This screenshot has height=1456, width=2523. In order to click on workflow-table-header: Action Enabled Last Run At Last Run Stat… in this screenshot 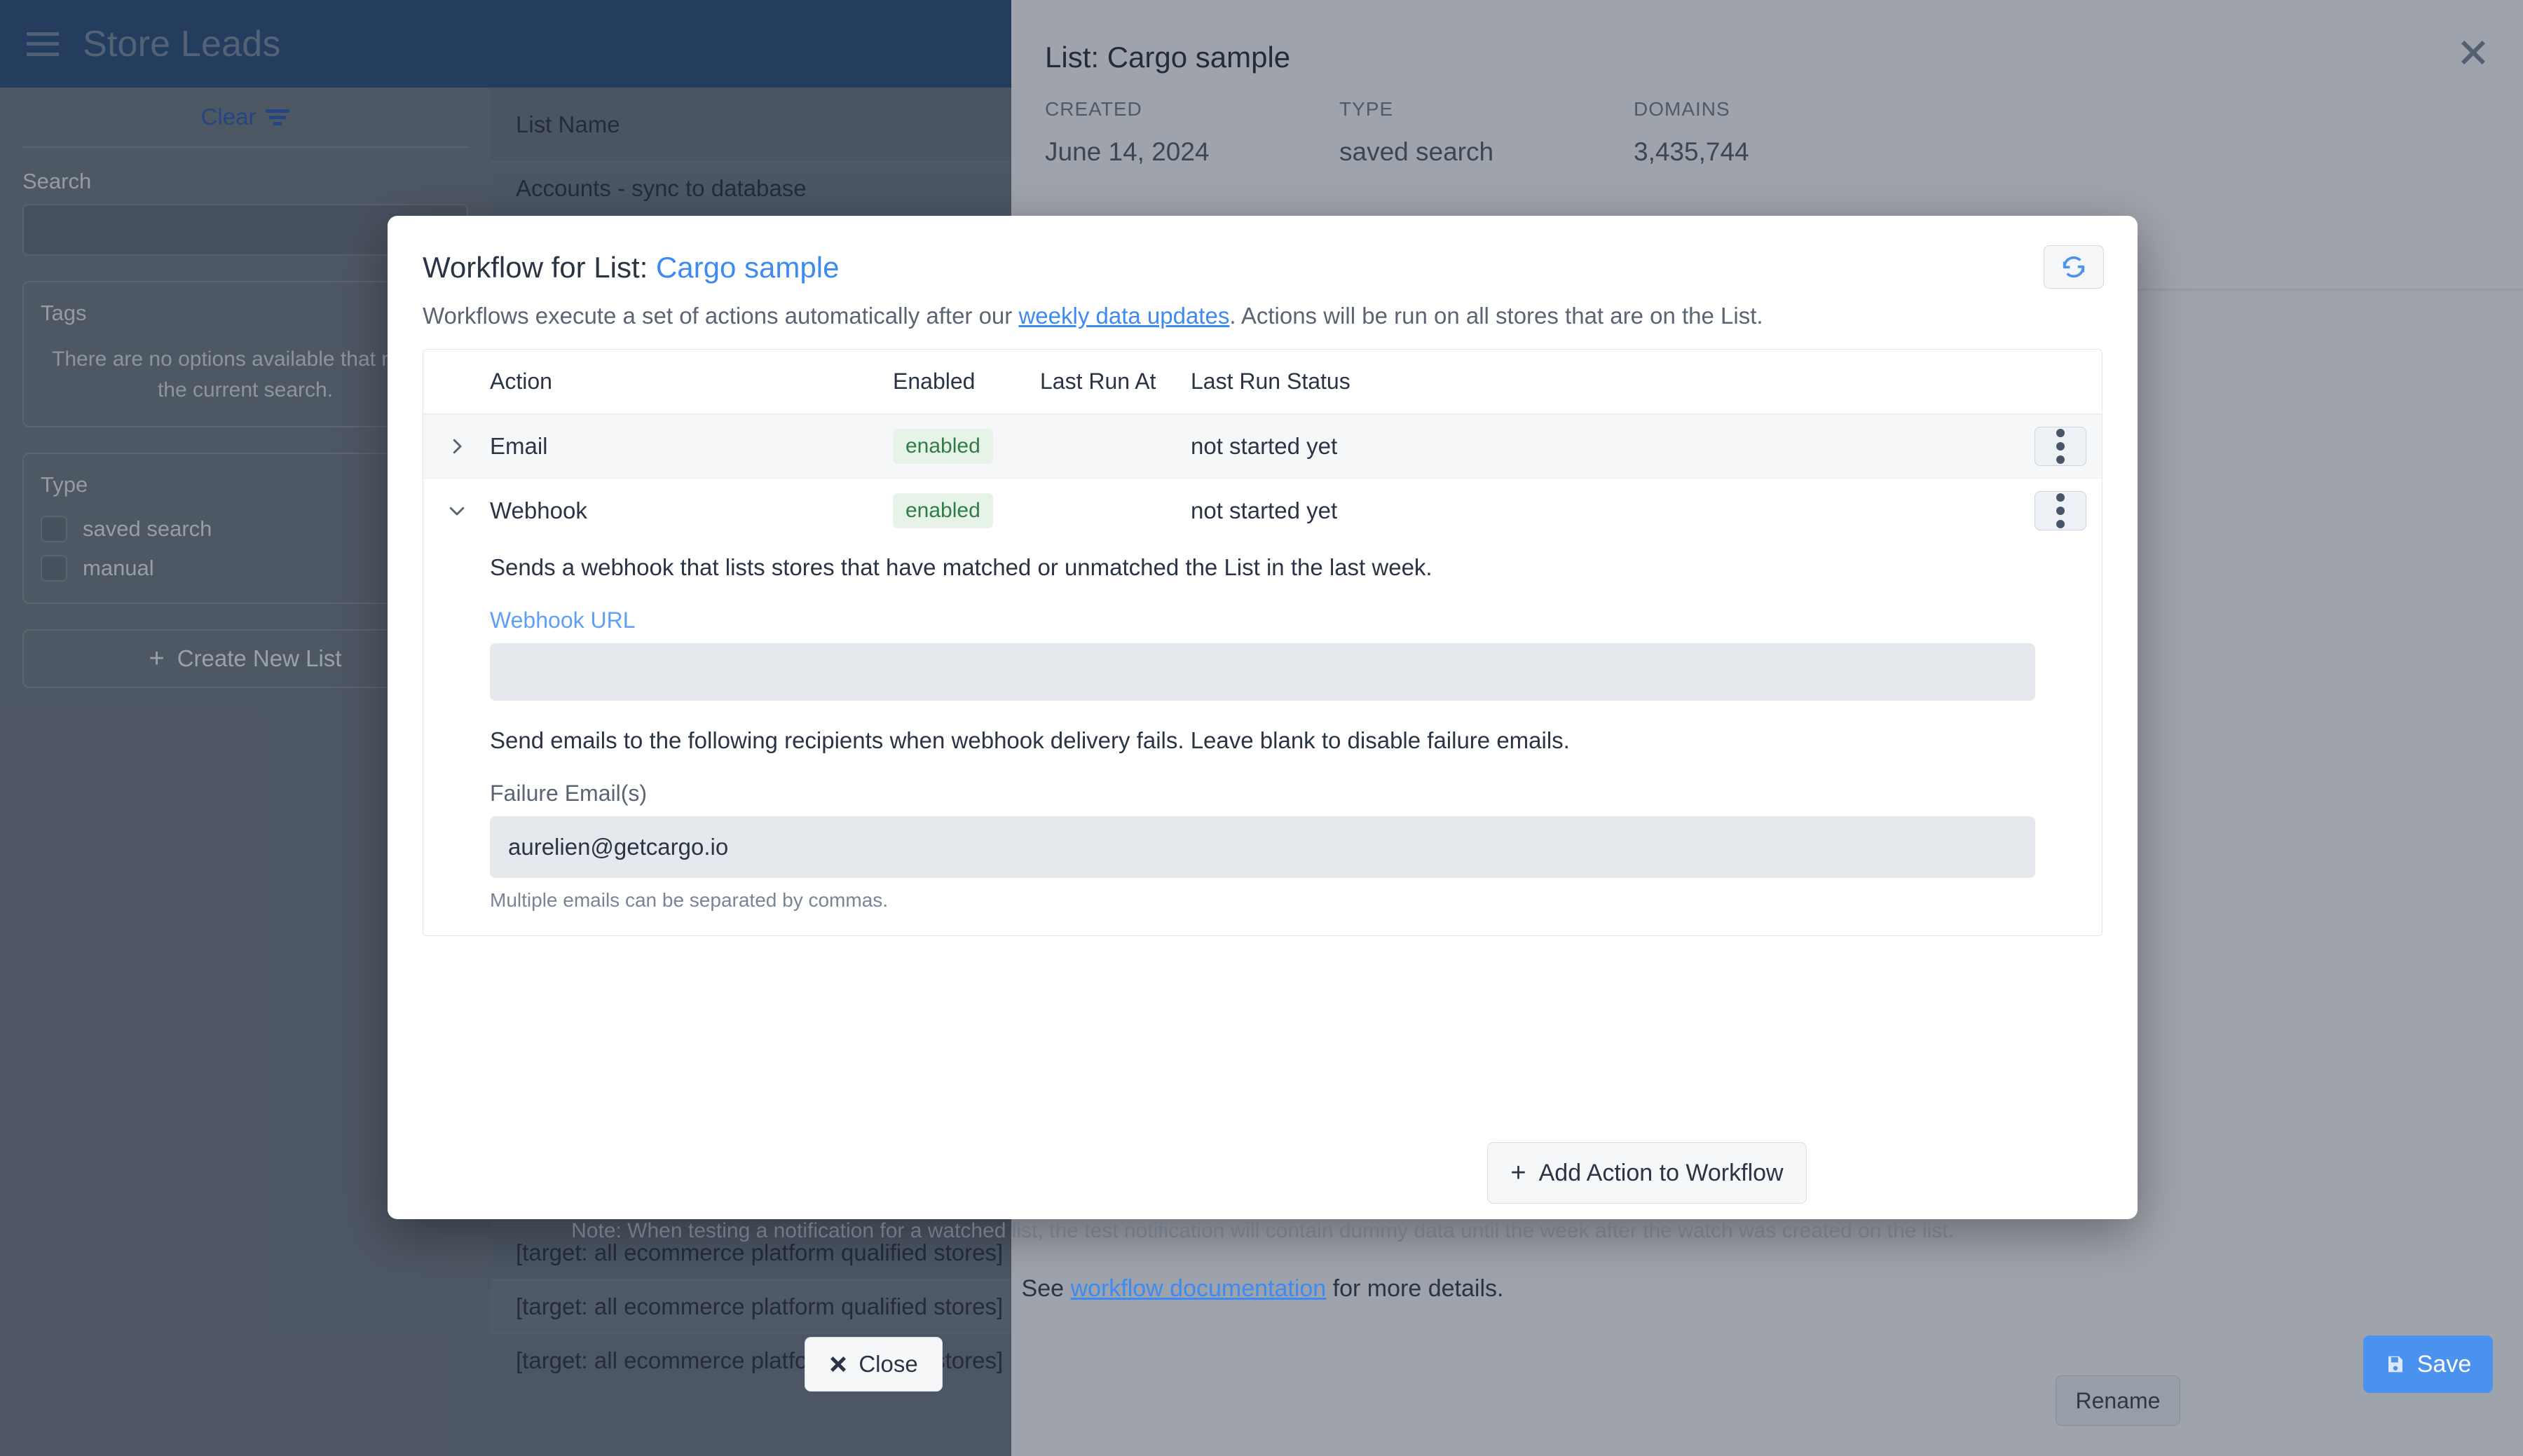, I will do `click(1262, 382)`.